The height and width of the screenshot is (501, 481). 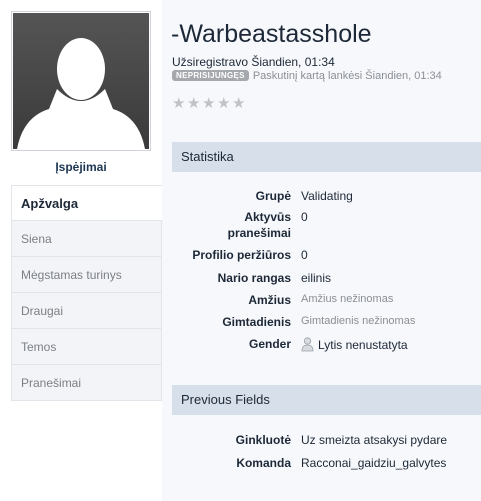 What do you see at coordinates (363, 345) in the screenshot?
I see `gender-text: Lytis nenustatyta` at bounding box center [363, 345].